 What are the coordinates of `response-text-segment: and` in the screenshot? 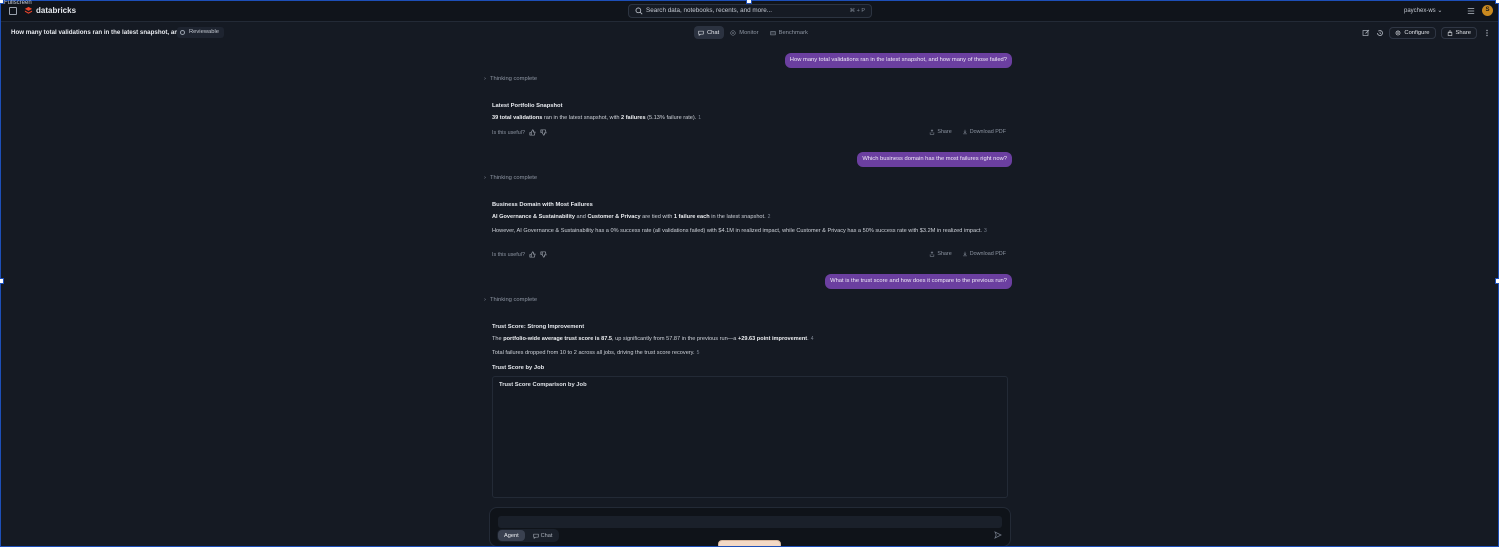 It's located at (581, 217).